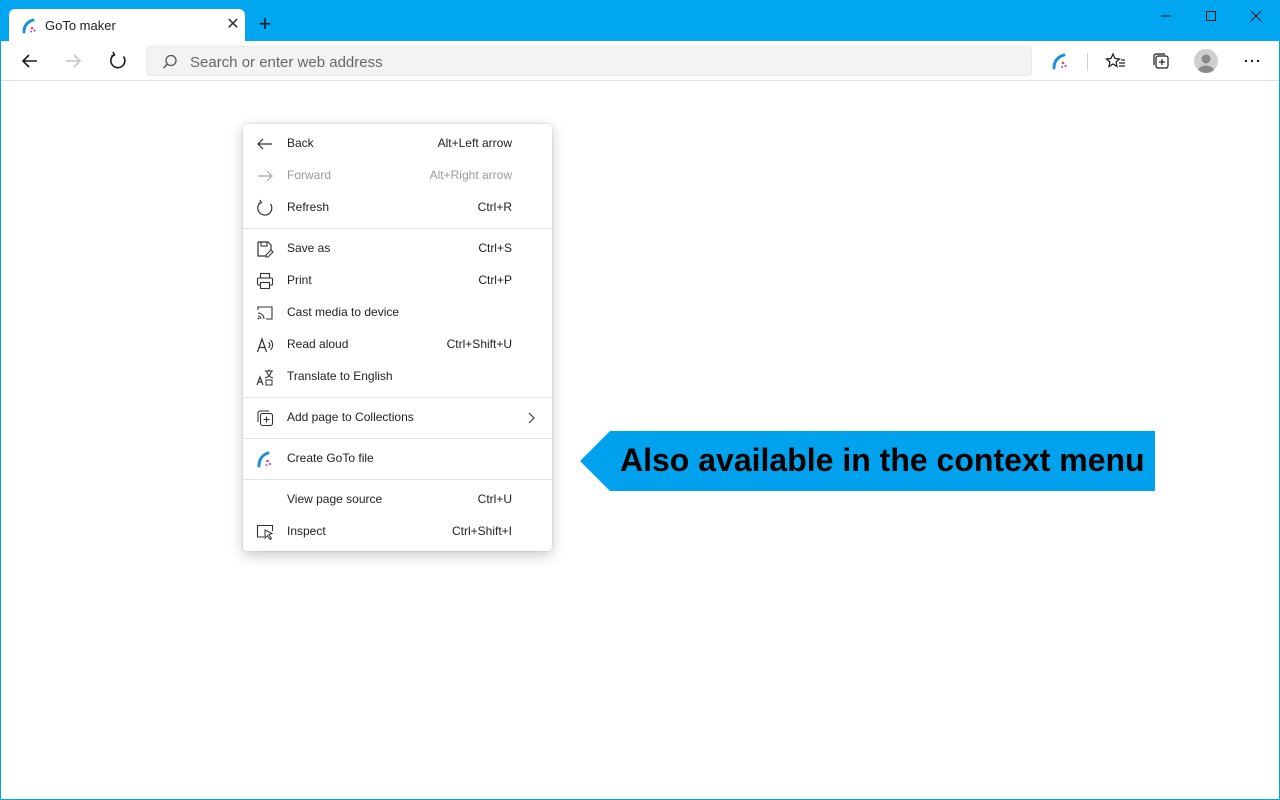 This screenshot has height=800, width=1280. Describe the element at coordinates (1166, 17) in the screenshot. I see `minimize-icon` at that location.